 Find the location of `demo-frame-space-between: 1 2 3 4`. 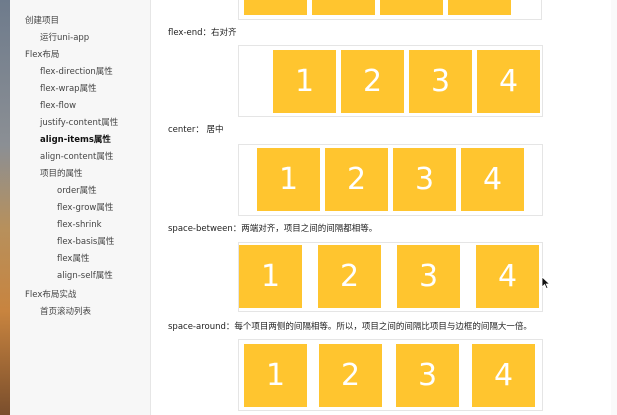

demo-frame-space-between: 1 2 3 4 is located at coordinates (390, 277).